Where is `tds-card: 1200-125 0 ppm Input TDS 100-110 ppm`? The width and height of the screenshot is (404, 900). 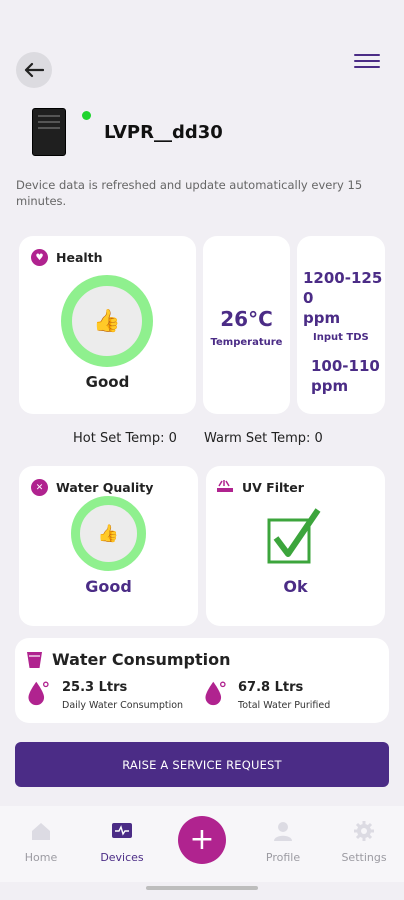 tds-card: 1200-125 0 ppm Input TDS 100-110 ppm is located at coordinates (341, 325).